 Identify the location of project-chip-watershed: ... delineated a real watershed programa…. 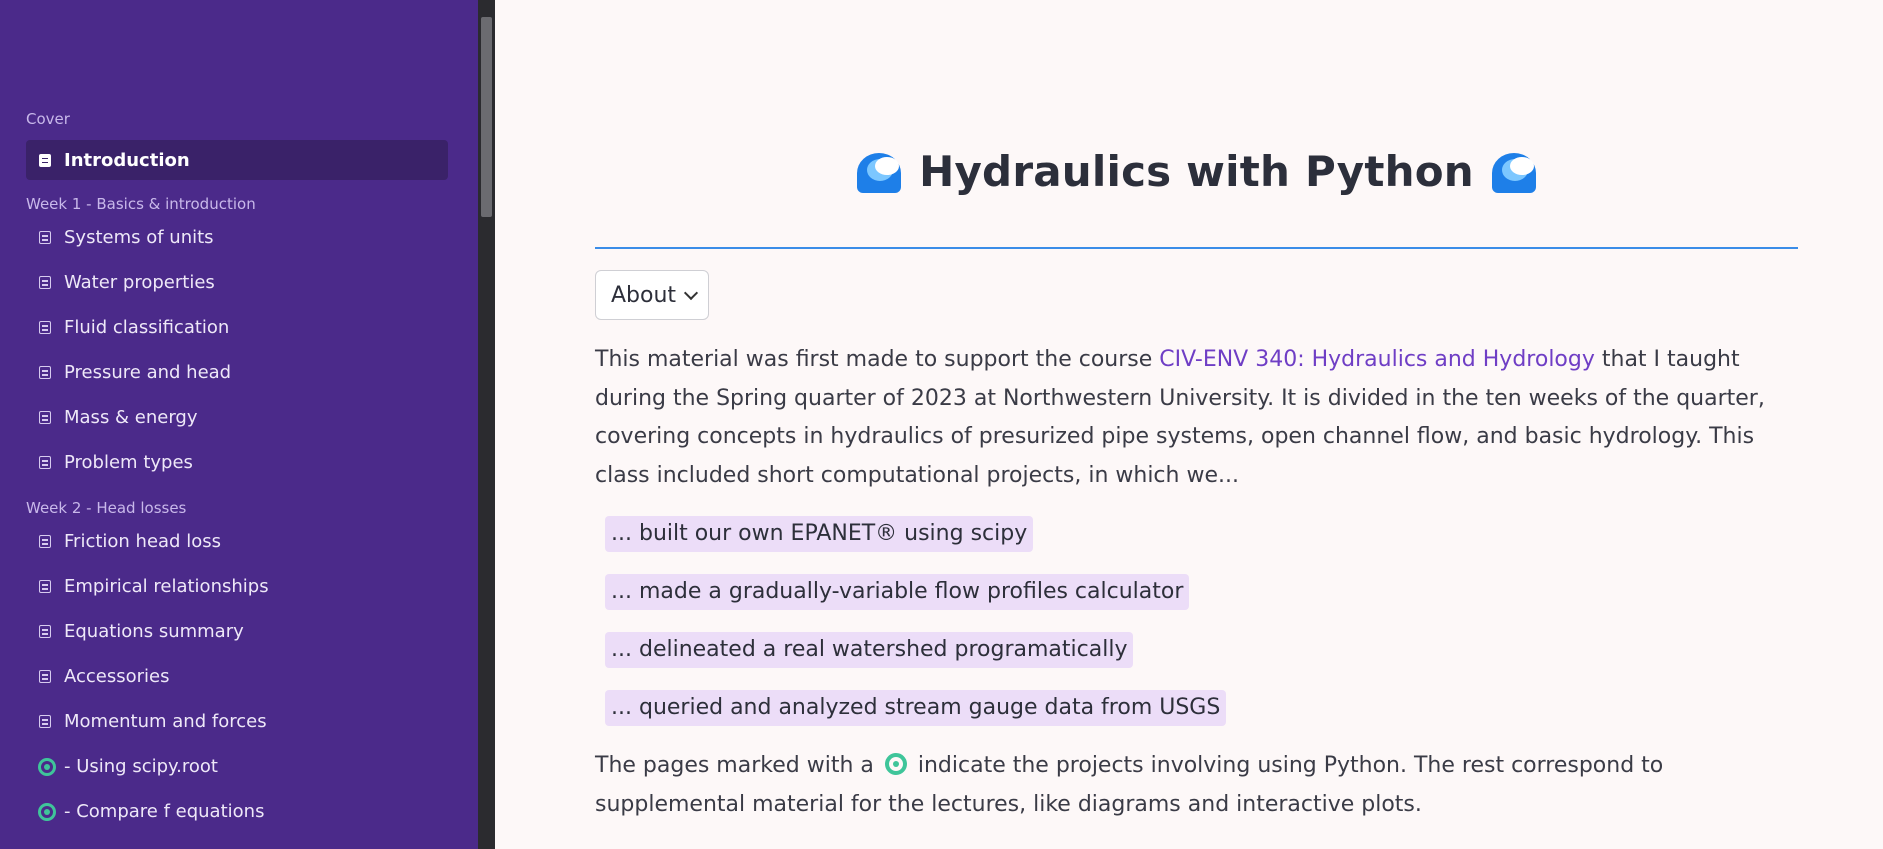
(869, 650).